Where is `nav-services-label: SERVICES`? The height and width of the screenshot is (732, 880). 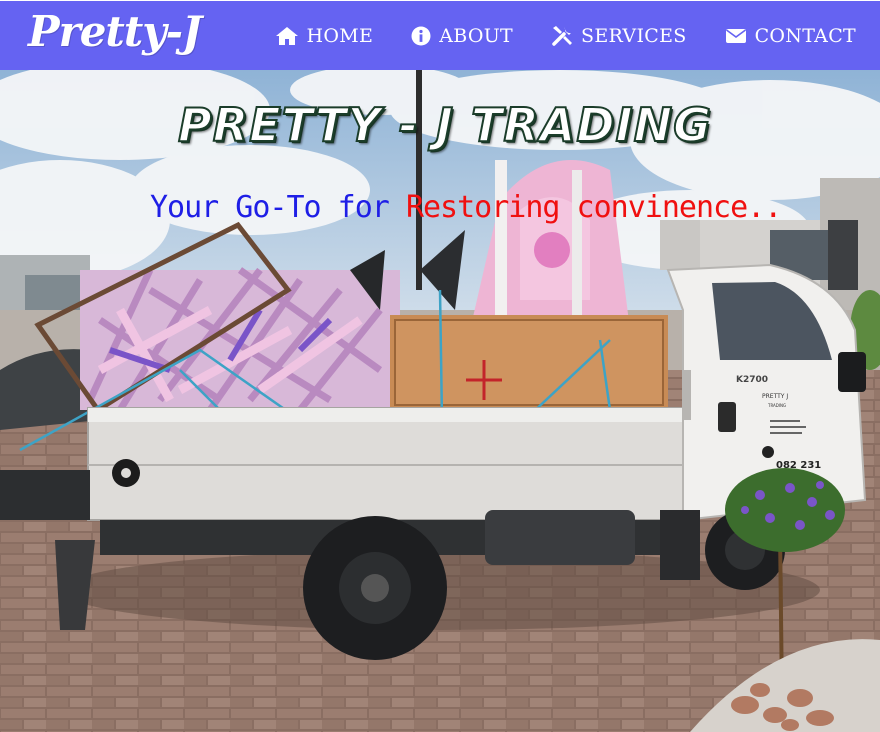
nav-services-label: SERVICES is located at coordinates (634, 36).